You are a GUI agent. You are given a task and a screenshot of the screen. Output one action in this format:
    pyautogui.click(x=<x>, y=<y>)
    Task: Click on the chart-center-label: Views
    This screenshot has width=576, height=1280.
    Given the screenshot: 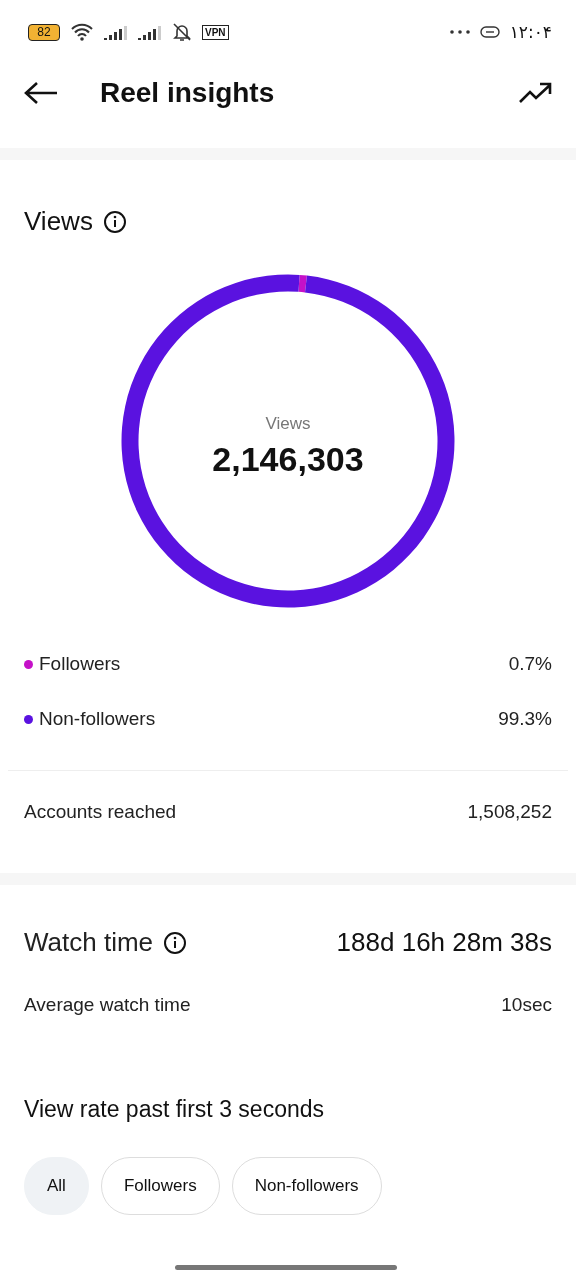 What is the action you would take?
    pyautogui.click(x=288, y=423)
    